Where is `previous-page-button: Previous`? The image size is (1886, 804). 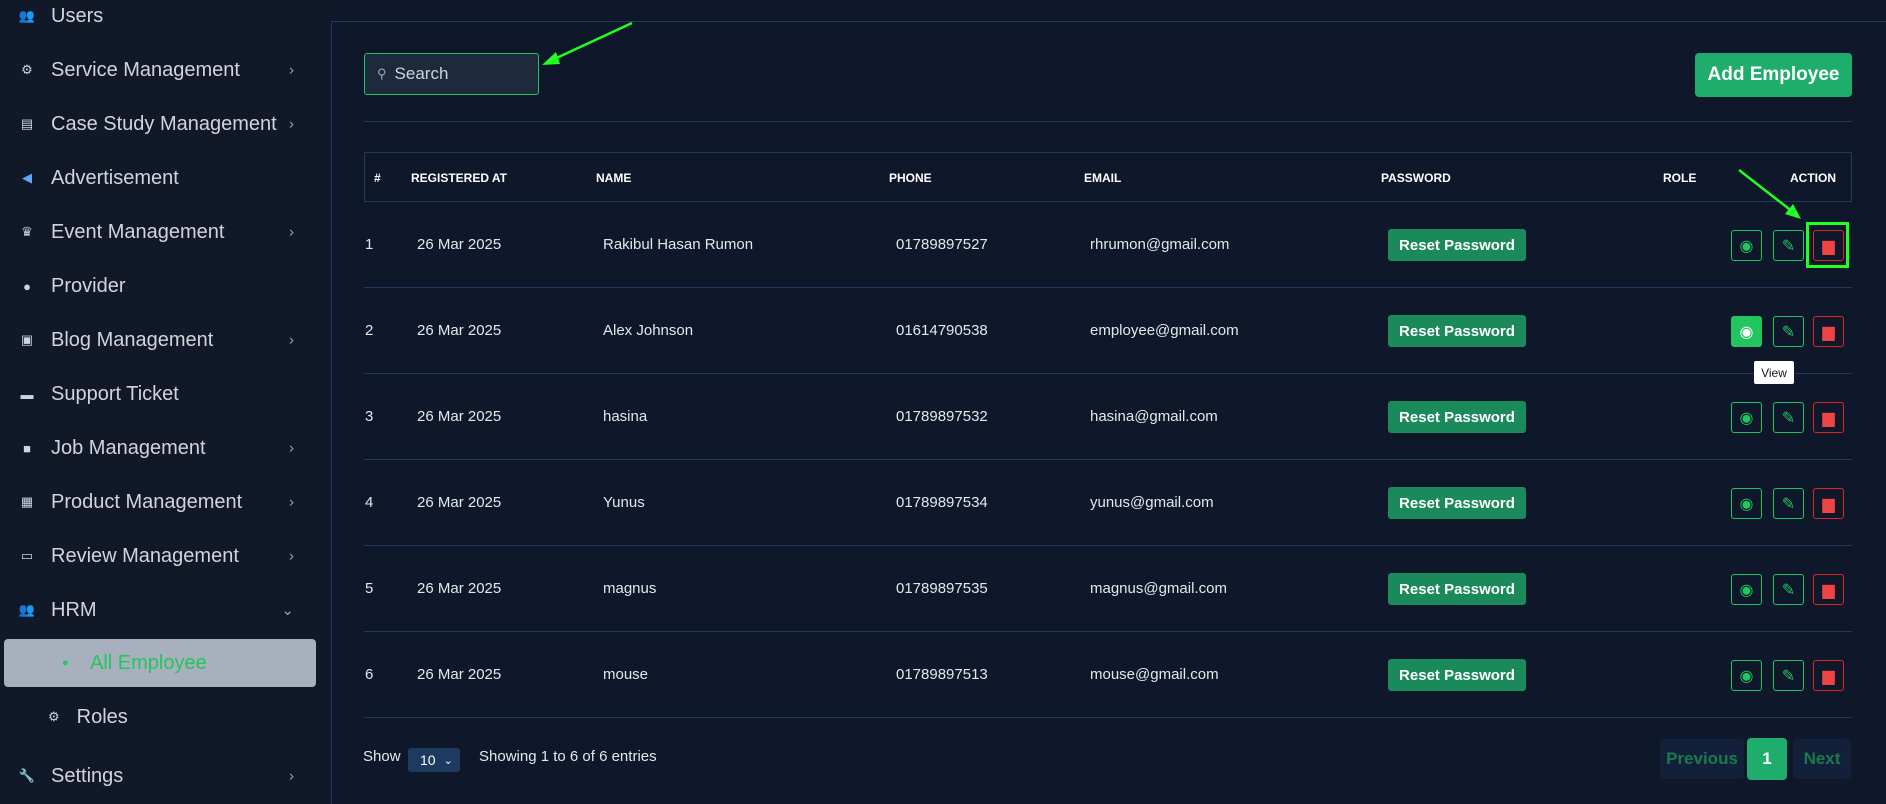 previous-page-button: Previous is located at coordinates (1702, 759).